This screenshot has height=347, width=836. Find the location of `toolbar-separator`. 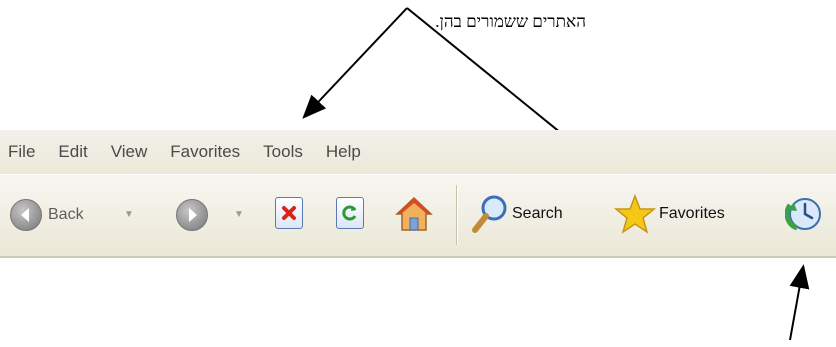

toolbar-separator is located at coordinates (457, 215).